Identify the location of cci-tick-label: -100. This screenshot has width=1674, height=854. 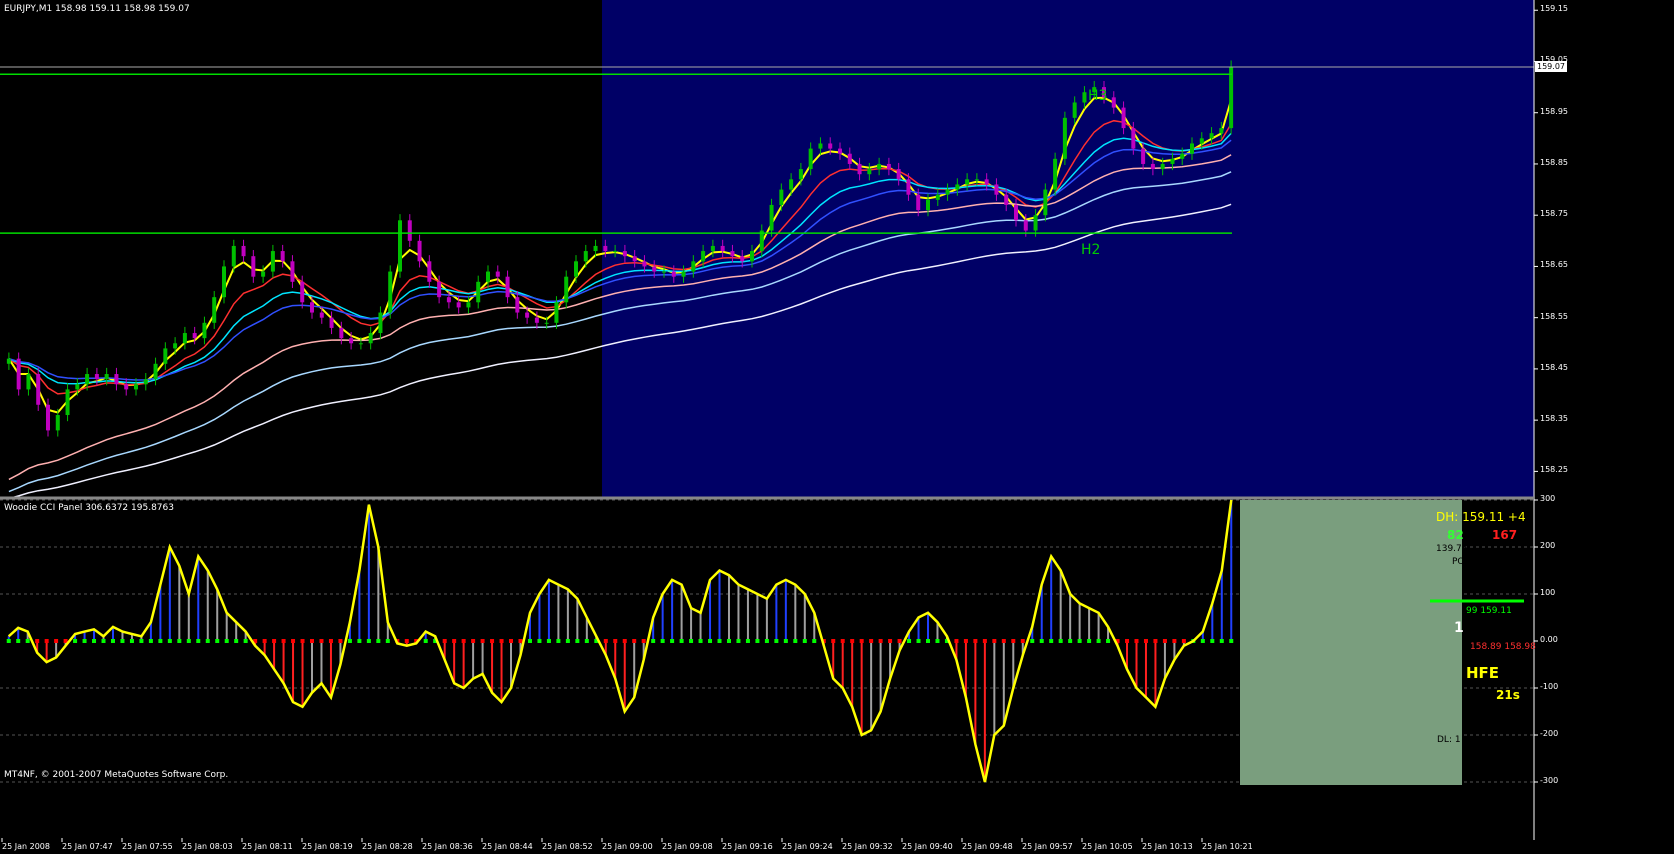
(1549, 686).